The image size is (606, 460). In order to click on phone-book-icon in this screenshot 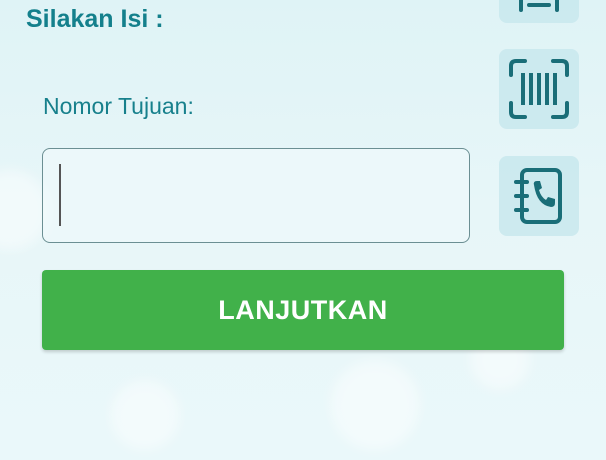, I will do `click(538, 196)`.